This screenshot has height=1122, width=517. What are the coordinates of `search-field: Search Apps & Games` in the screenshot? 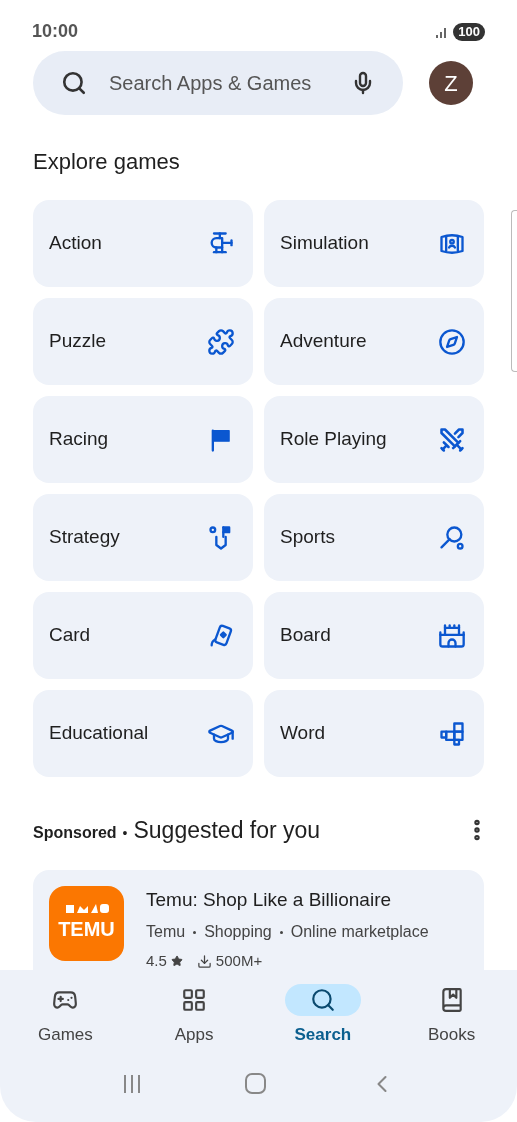 It's located at (218, 83).